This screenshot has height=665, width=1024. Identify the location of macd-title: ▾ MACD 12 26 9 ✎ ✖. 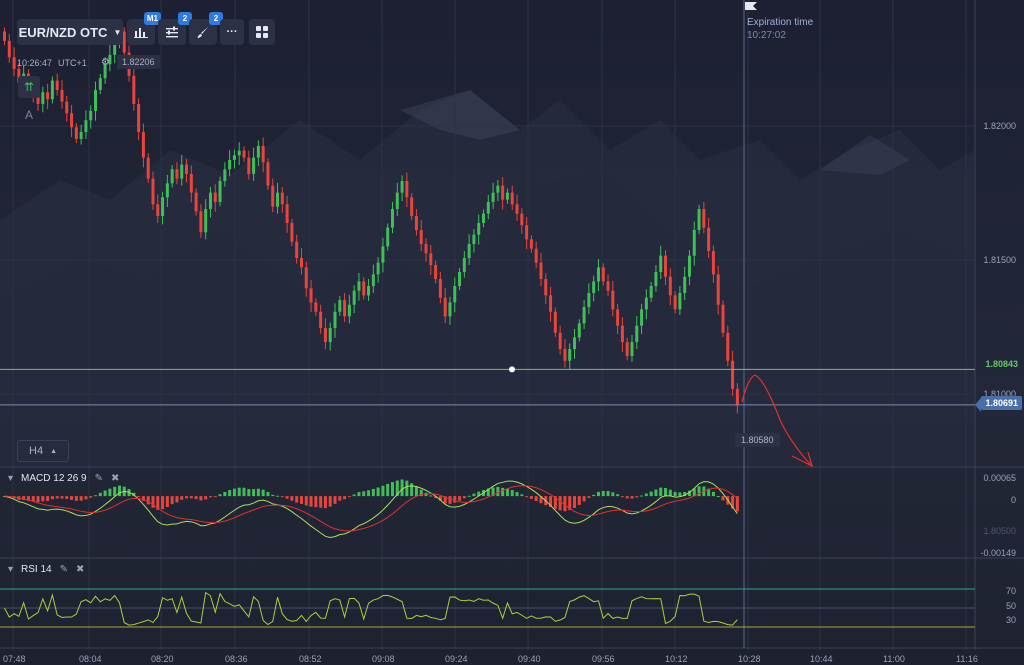
(63, 478).